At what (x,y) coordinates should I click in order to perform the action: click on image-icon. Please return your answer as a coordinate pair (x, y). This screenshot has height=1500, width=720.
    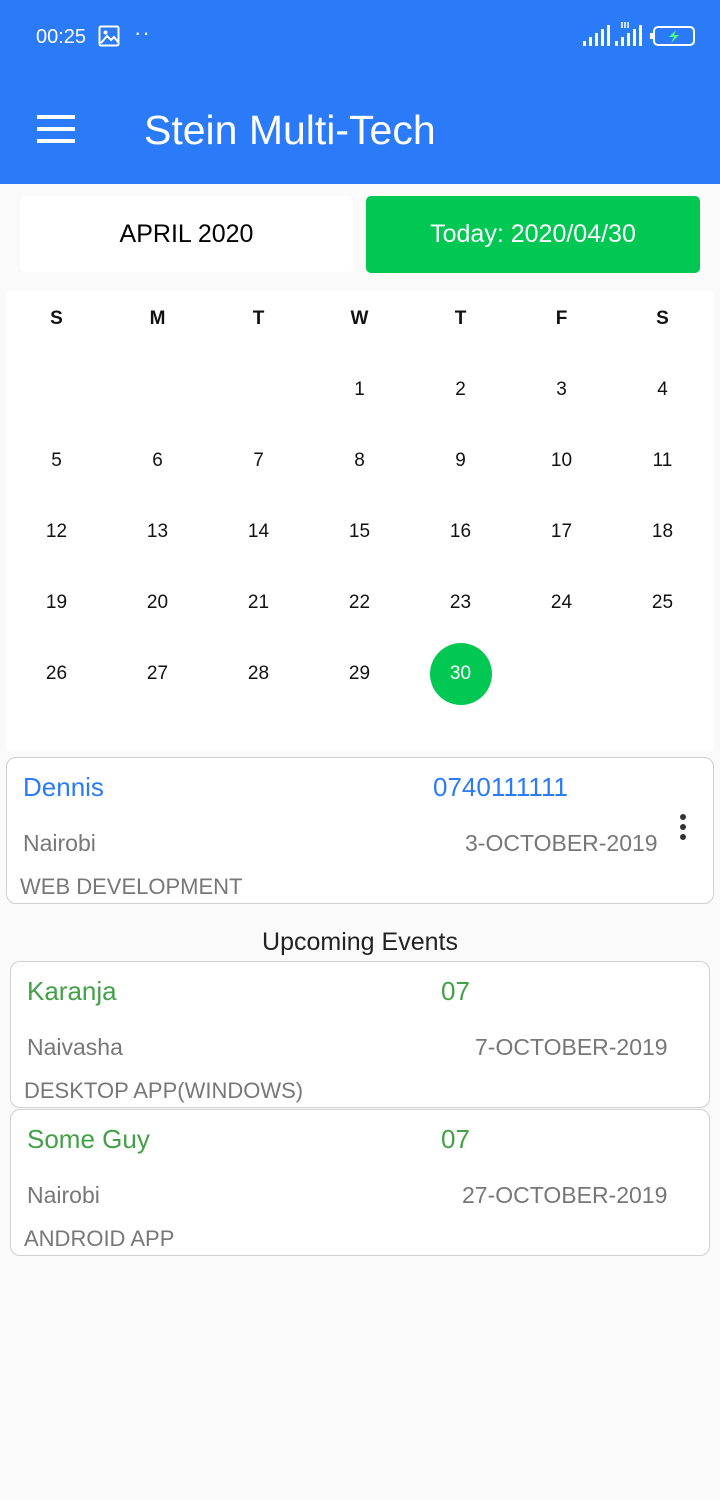
    Looking at the image, I should click on (109, 36).